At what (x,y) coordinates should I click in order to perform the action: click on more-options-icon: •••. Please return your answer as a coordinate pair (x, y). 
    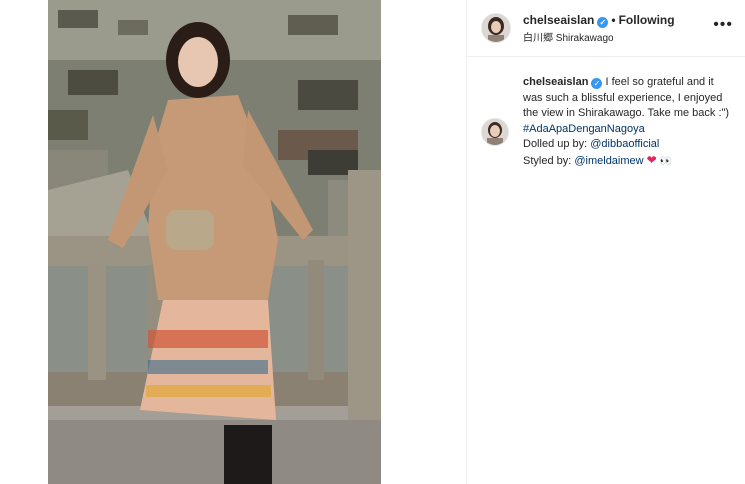
    Looking at the image, I should click on (723, 25).